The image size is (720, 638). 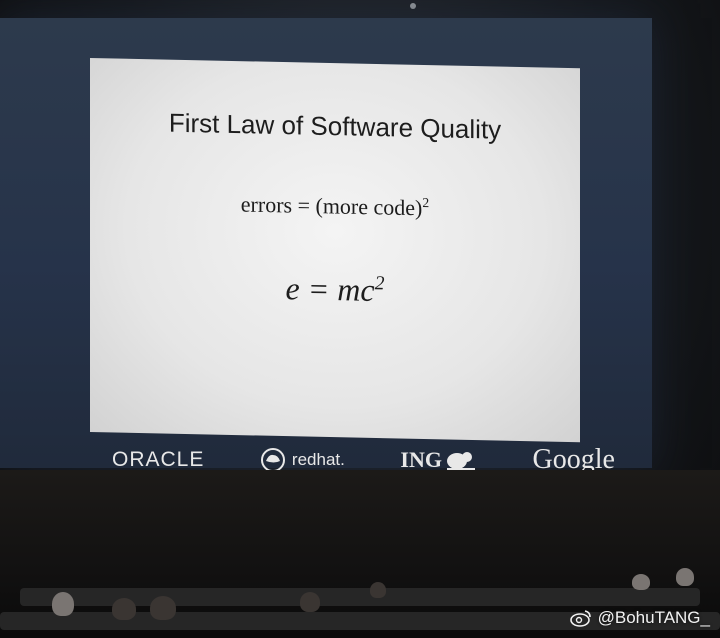 I want to click on ceiling-light, so click(x=413, y=6).